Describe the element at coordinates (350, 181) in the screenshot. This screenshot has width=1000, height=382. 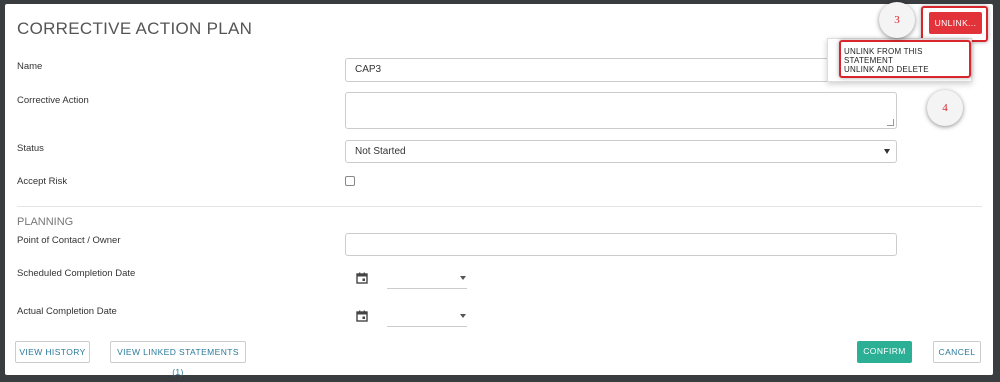
I see `accept-risk-checkbox` at that location.